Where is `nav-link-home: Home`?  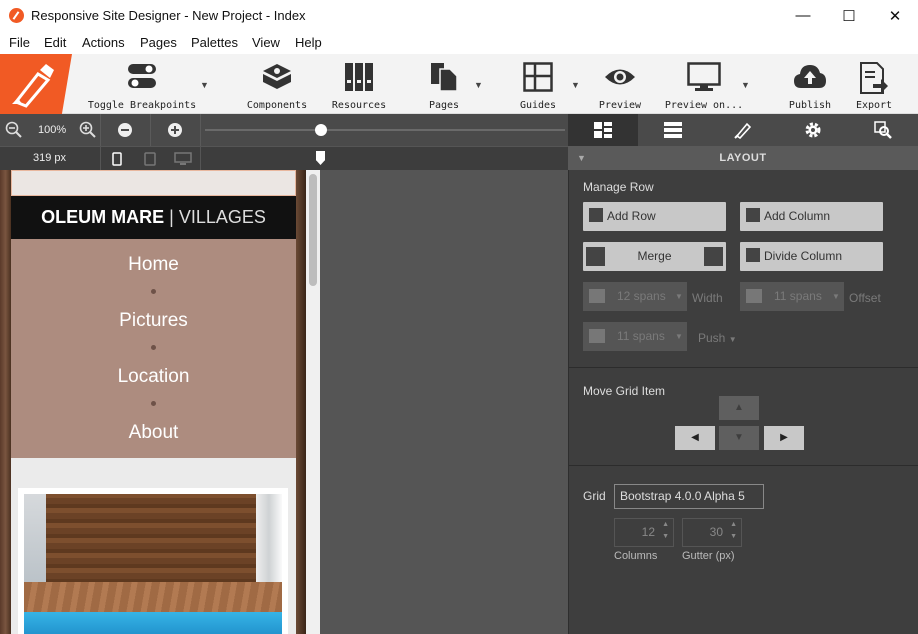 nav-link-home: Home is located at coordinates (153, 265).